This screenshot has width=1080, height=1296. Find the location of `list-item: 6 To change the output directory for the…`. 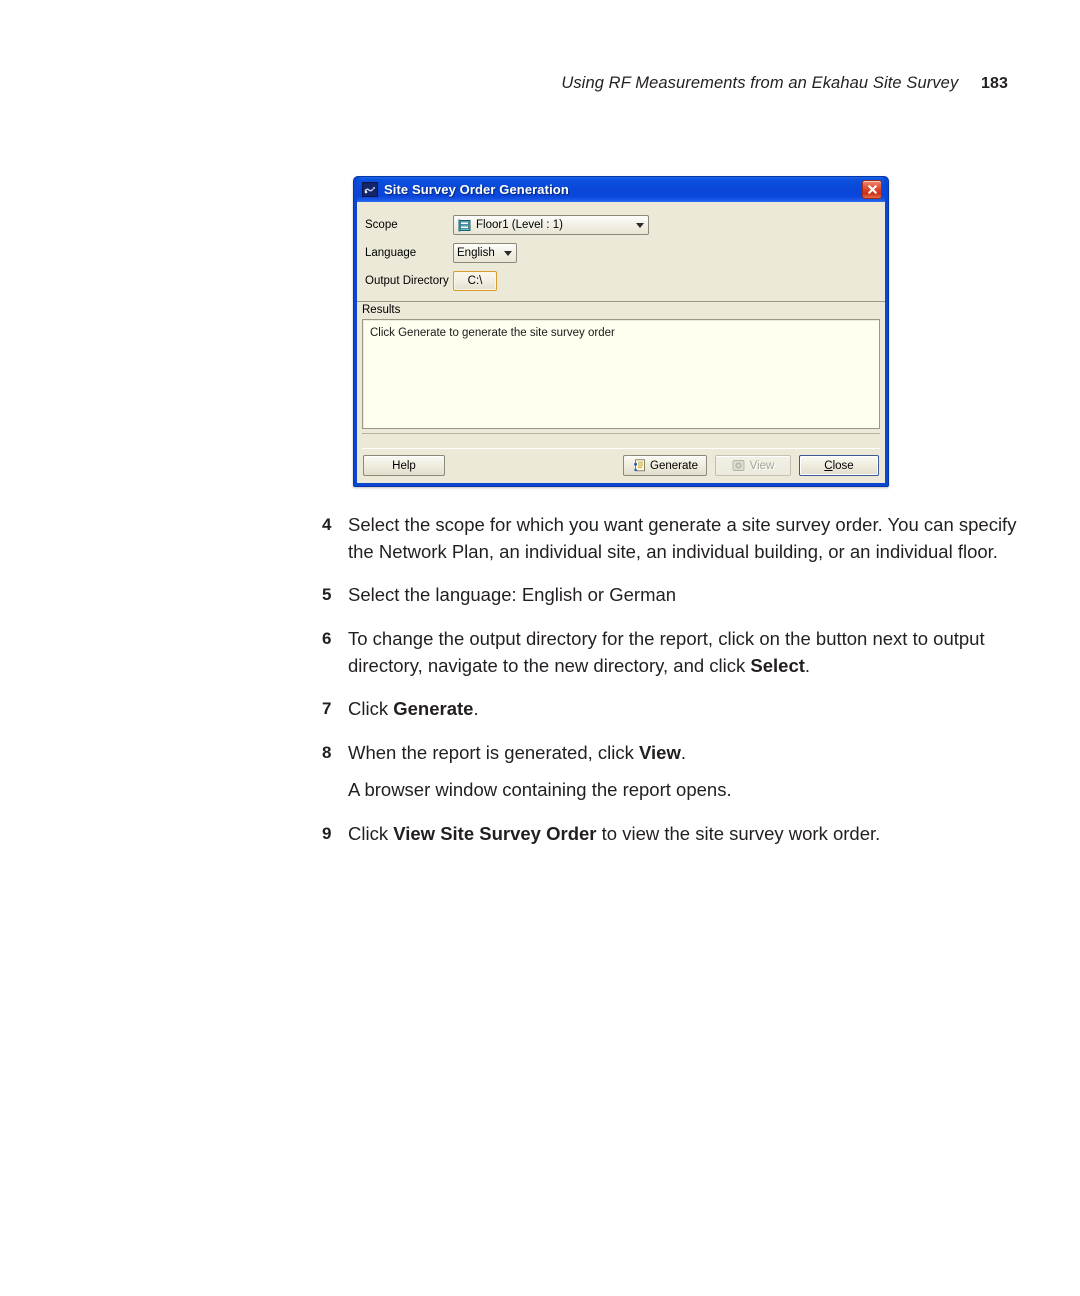

list-item: 6 To change the output directory for the… is located at coordinates (672, 652).